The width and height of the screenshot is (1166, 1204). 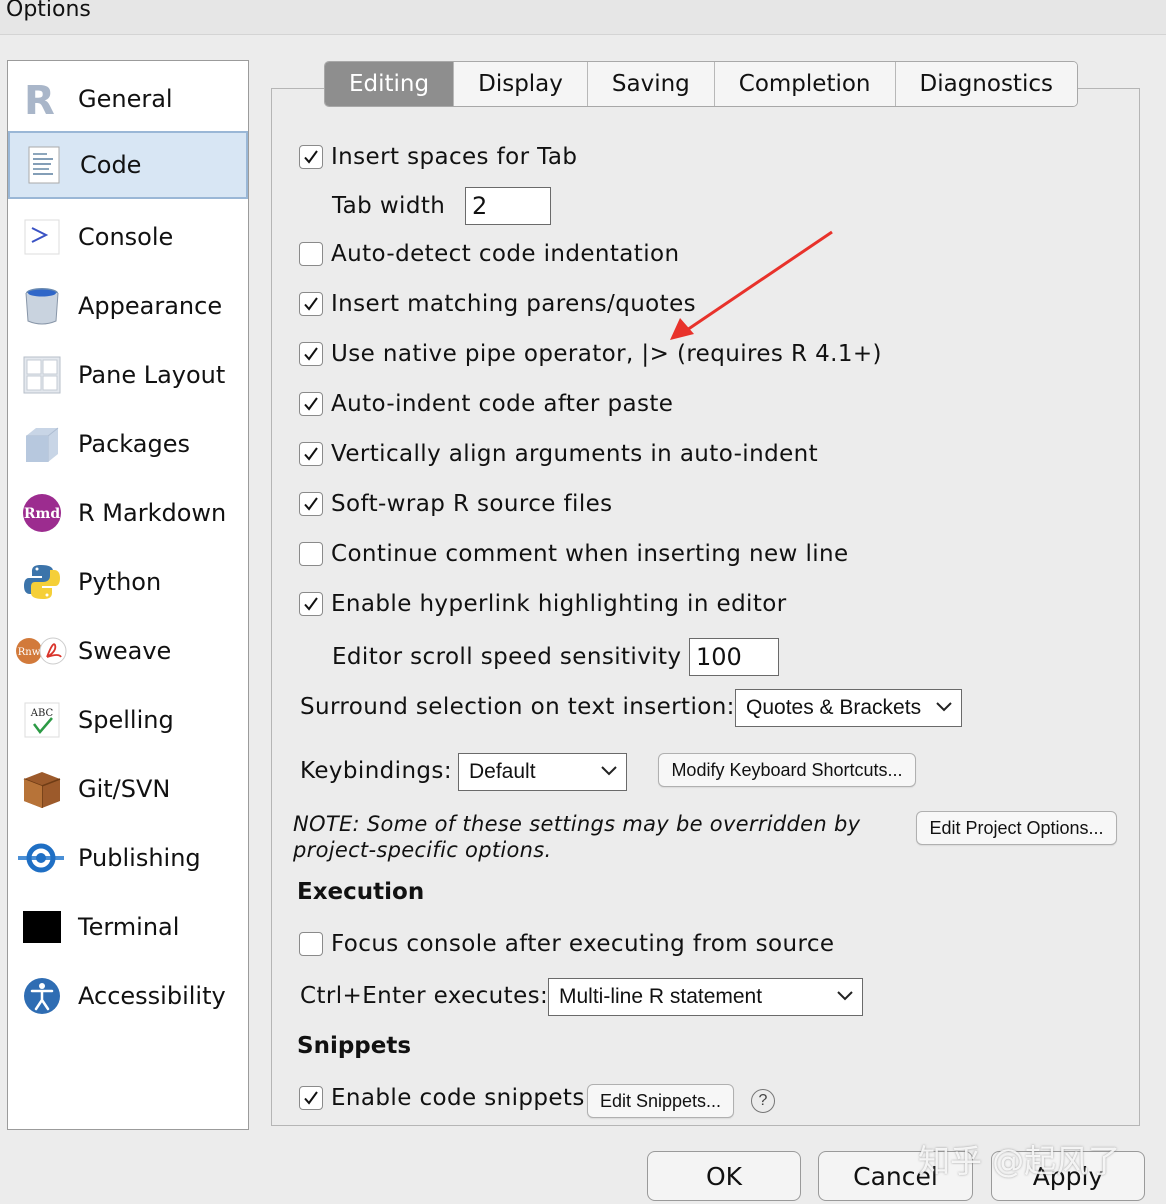 What do you see at coordinates (311, 354) in the screenshot?
I see `native-pipe-checkbox` at bounding box center [311, 354].